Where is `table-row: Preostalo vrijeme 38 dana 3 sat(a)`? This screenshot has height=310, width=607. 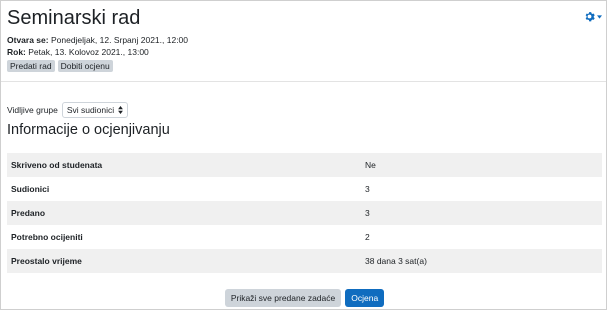 table-row: Preostalo vrijeme 38 dana 3 sat(a) is located at coordinates (304, 261).